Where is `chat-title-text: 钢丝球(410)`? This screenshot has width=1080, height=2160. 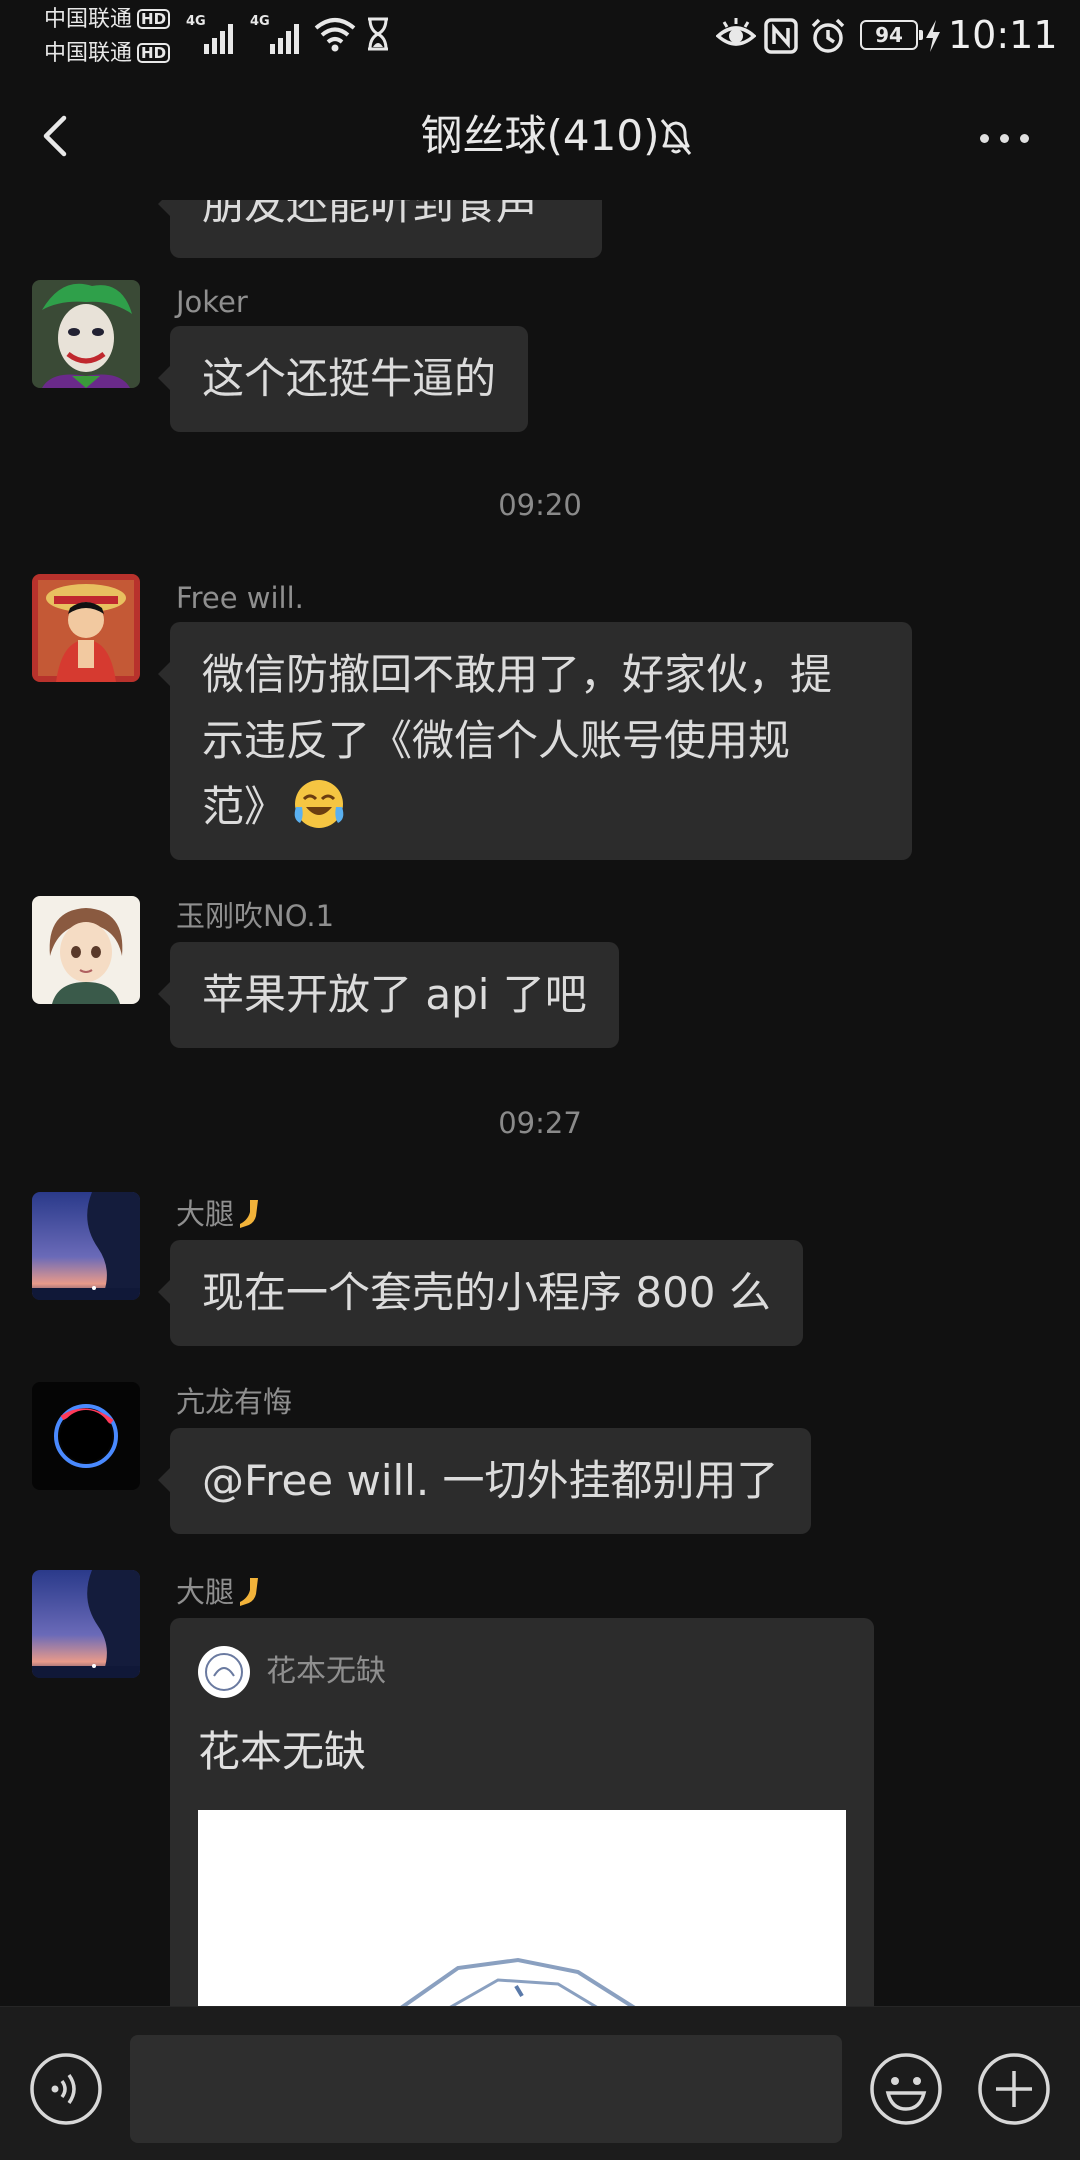 chat-title-text: 钢丝球(410) is located at coordinates (540, 135).